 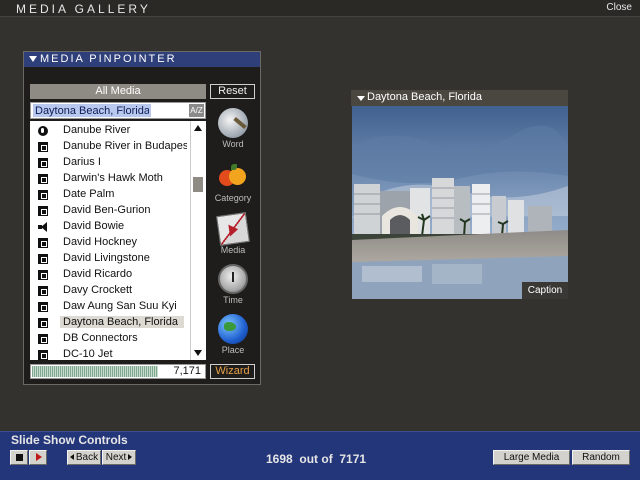 I want to click on next-button: Next, so click(x=119, y=457).